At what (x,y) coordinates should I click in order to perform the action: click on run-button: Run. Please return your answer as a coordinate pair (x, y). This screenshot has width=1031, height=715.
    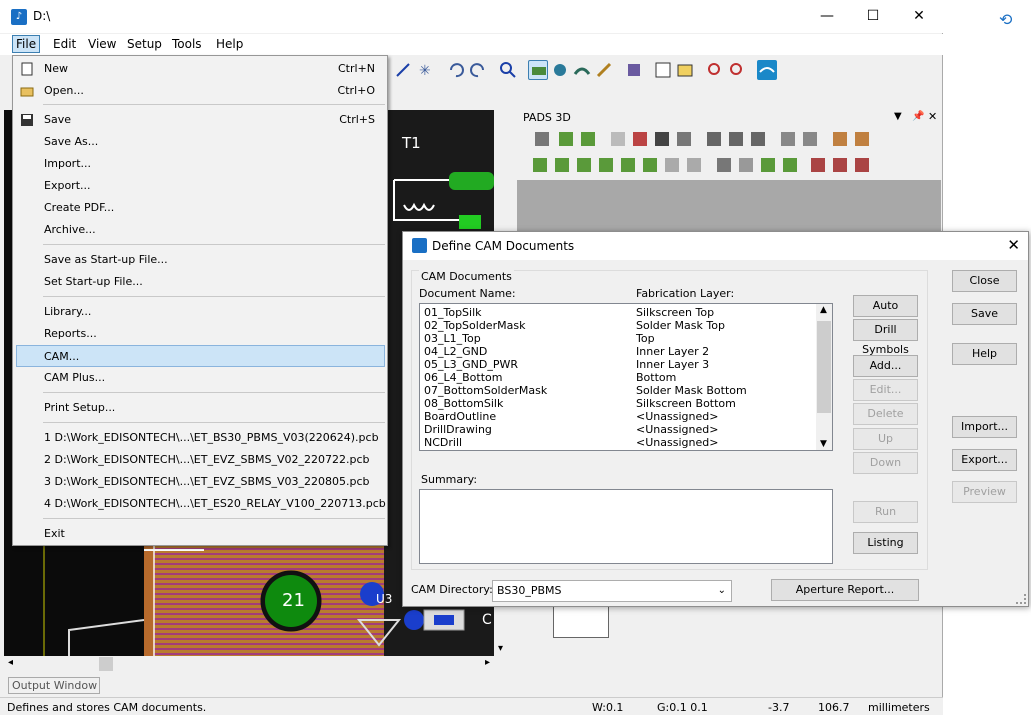
    Looking at the image, I should click on (885, 512).